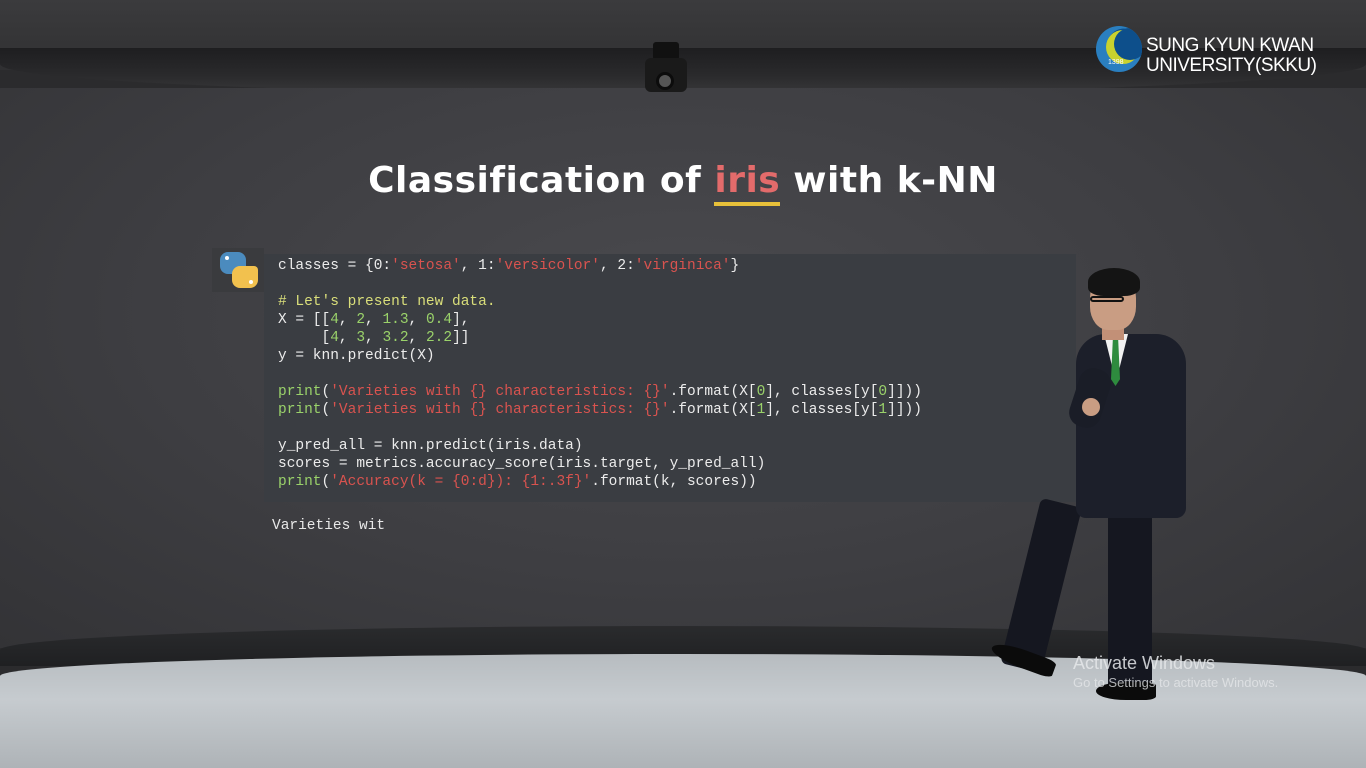 This screenshot has width=1366, height=768. I want to click on logo-year: 1398, so click(1116, 62).